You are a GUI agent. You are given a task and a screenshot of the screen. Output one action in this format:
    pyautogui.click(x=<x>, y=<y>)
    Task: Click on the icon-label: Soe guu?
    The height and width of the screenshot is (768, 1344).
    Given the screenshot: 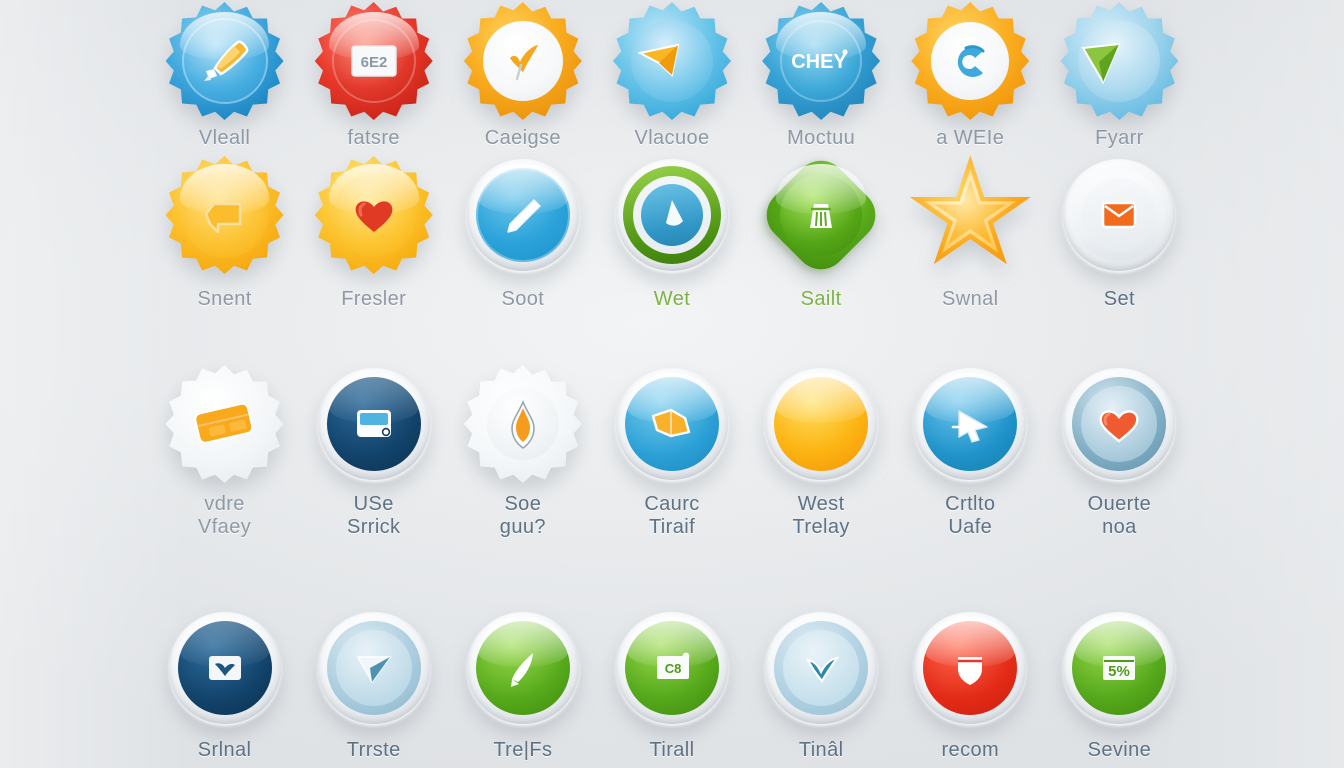 What is the action you would take?
    pyautogui.click(x=522, y=515)
    